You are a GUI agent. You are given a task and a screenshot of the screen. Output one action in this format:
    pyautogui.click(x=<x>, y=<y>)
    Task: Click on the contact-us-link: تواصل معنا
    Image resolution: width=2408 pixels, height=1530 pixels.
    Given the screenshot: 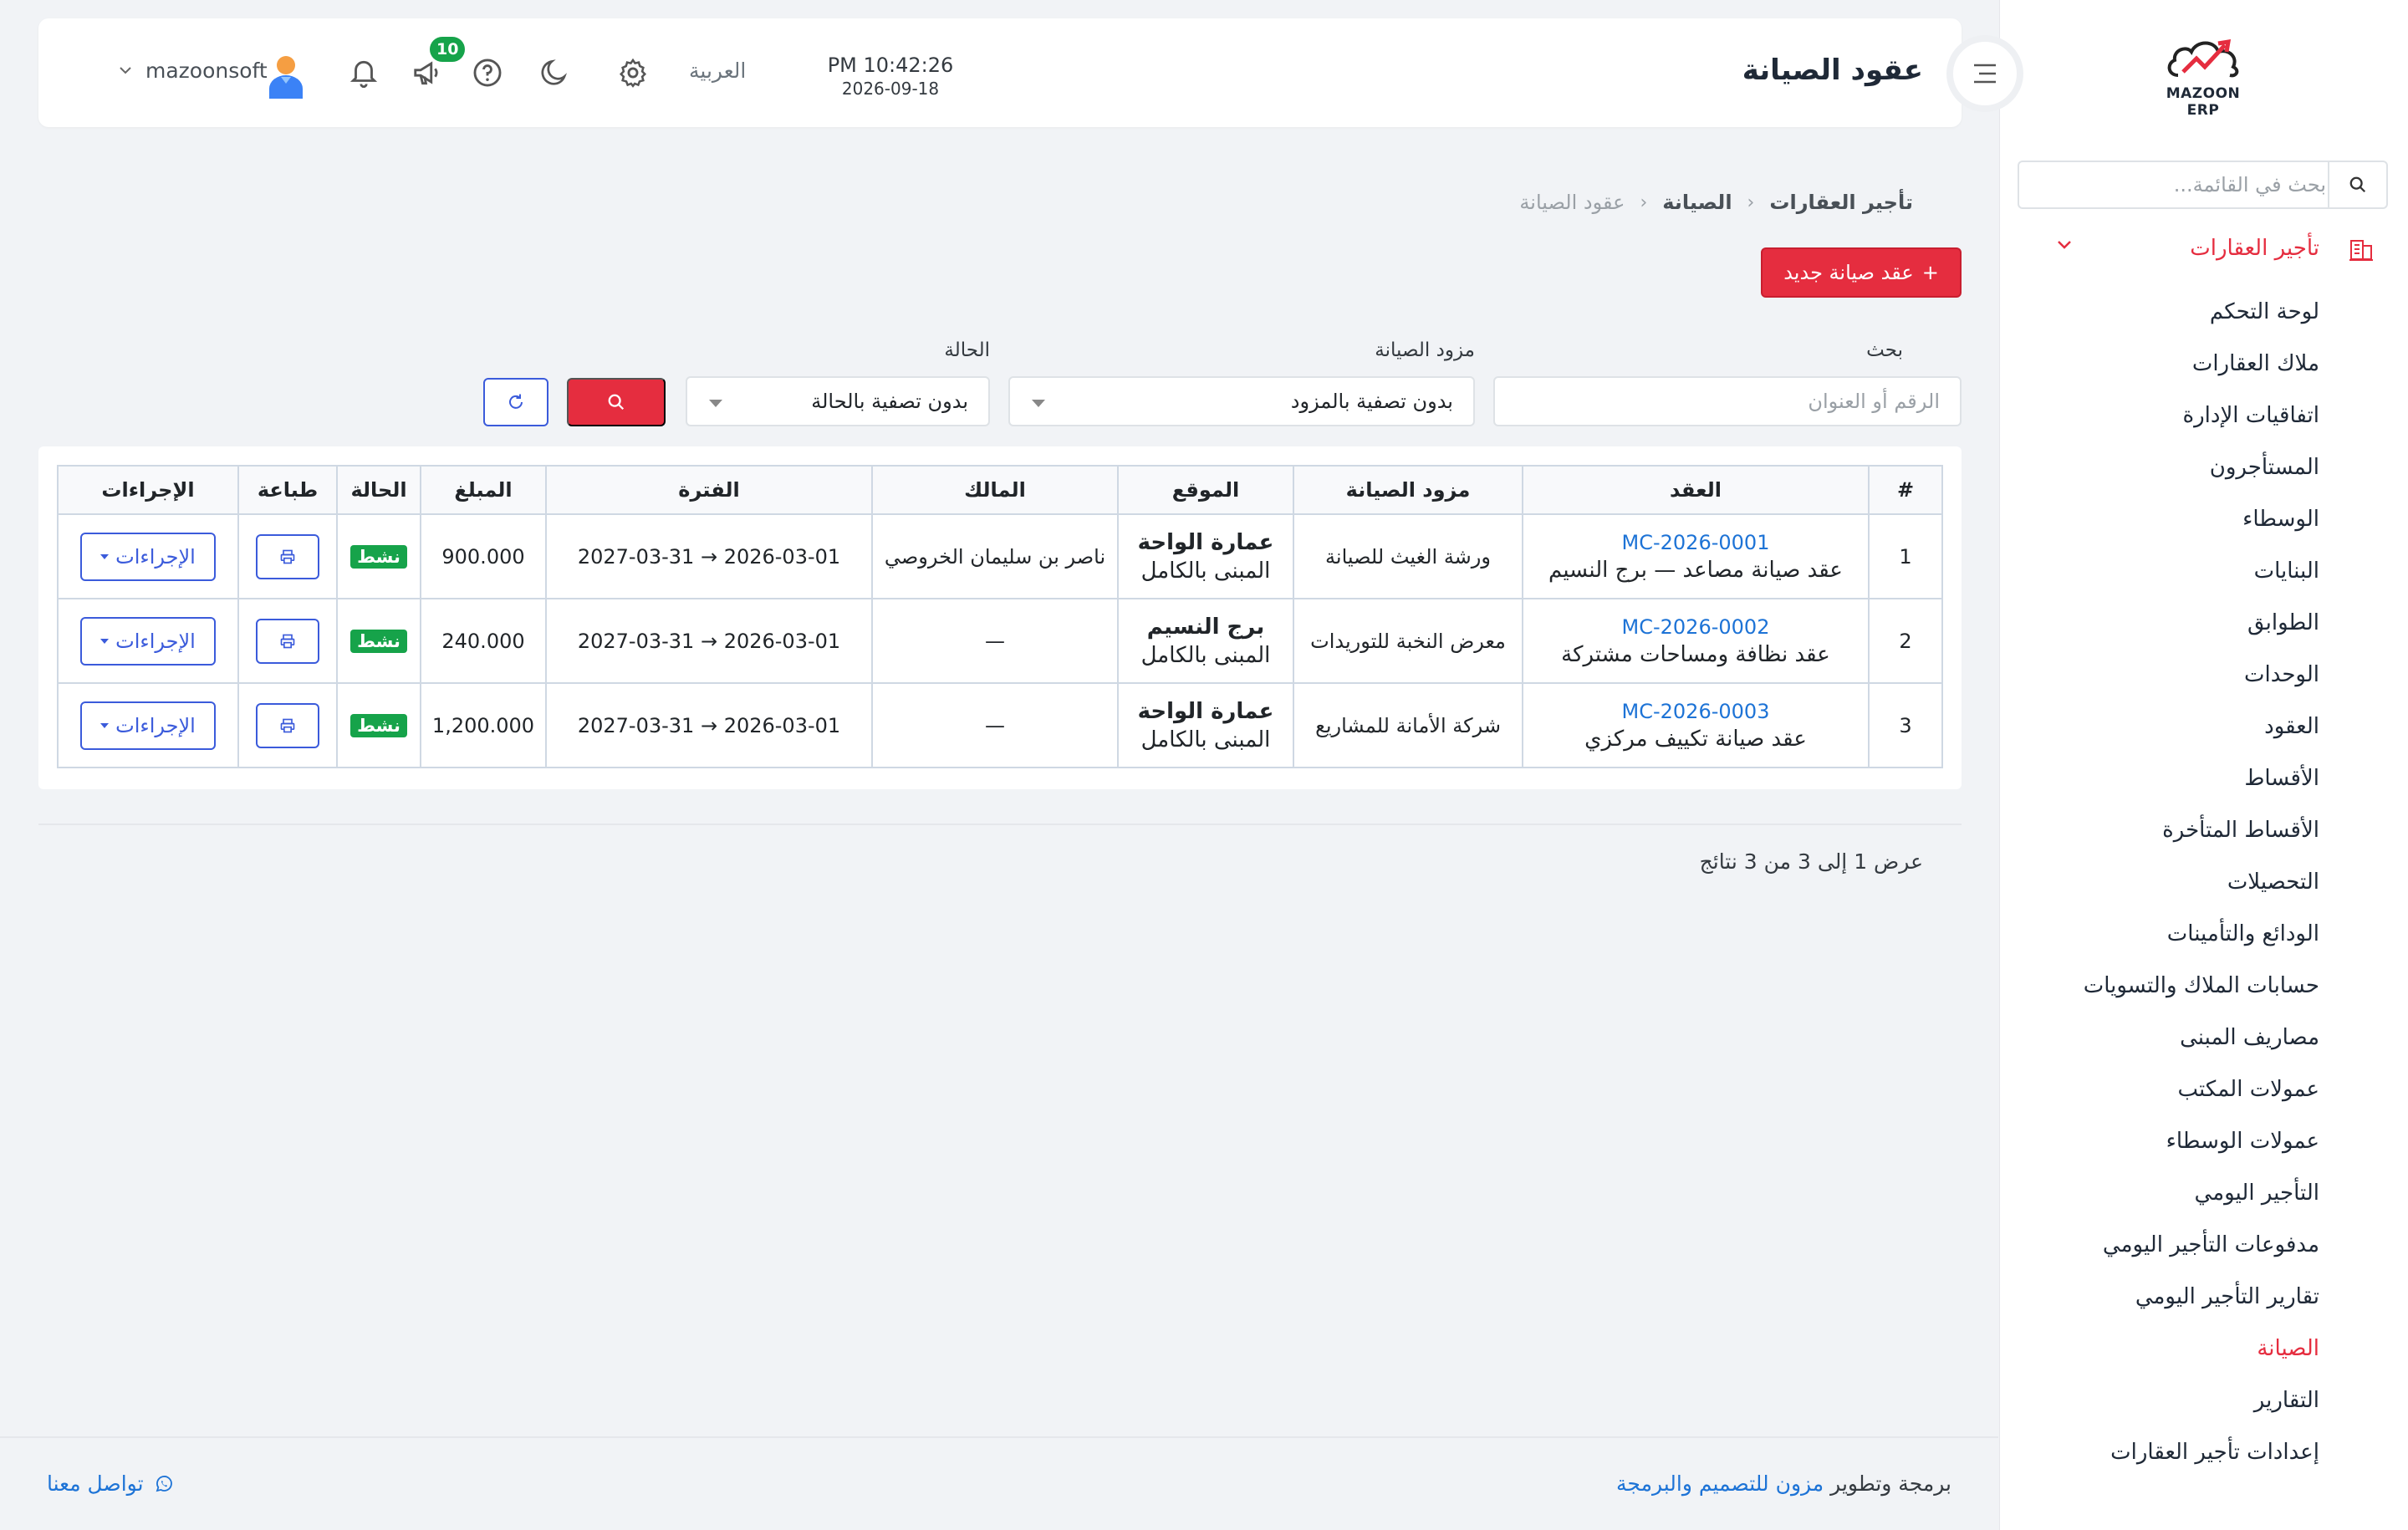 What is the action you would take?
    pyautogui.click(x=111, y=1483)
    